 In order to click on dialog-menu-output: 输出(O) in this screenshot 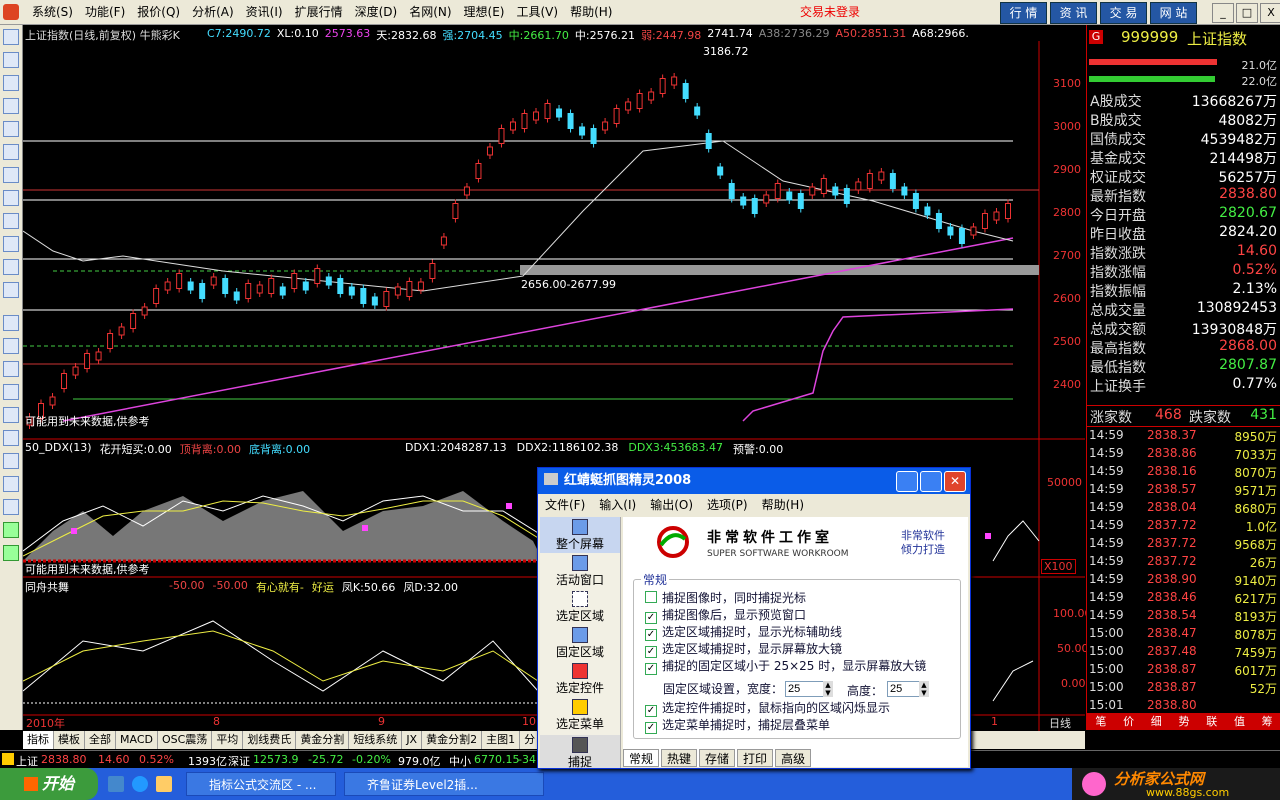, I will do `click(671, 505)`.